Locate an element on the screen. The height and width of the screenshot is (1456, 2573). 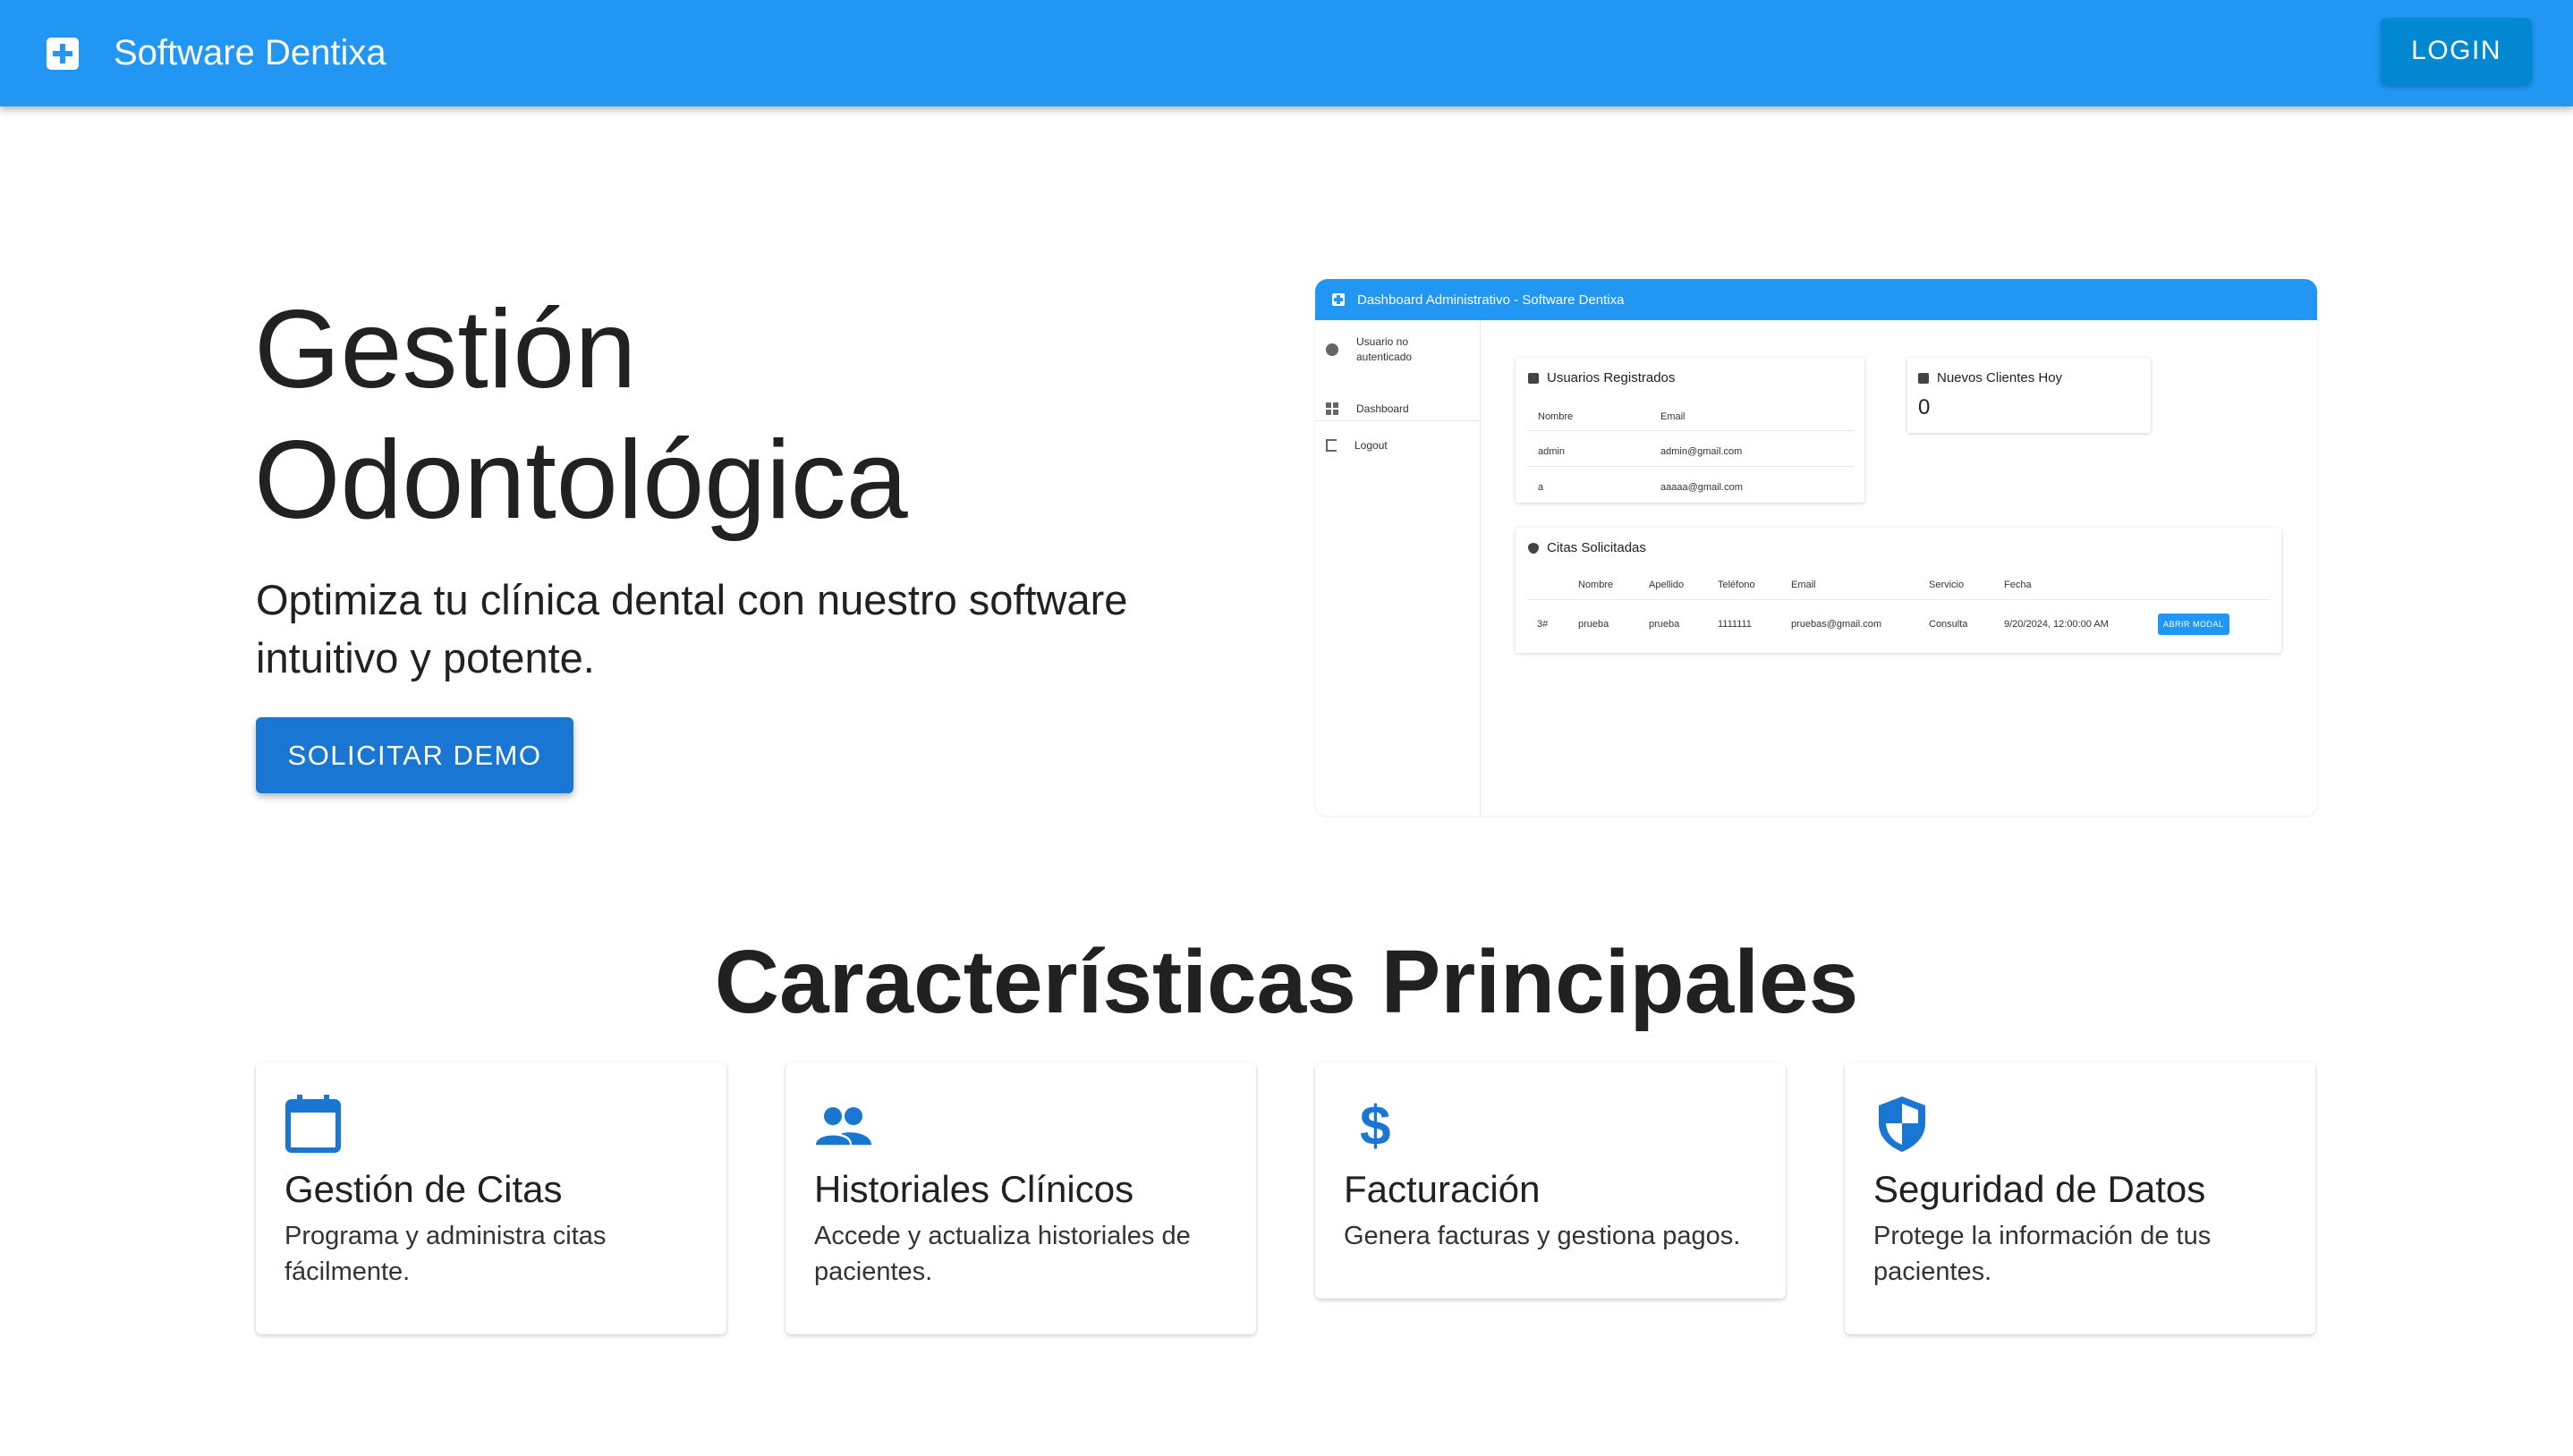
dashboard-icon is located at coordinates (1332, 408).